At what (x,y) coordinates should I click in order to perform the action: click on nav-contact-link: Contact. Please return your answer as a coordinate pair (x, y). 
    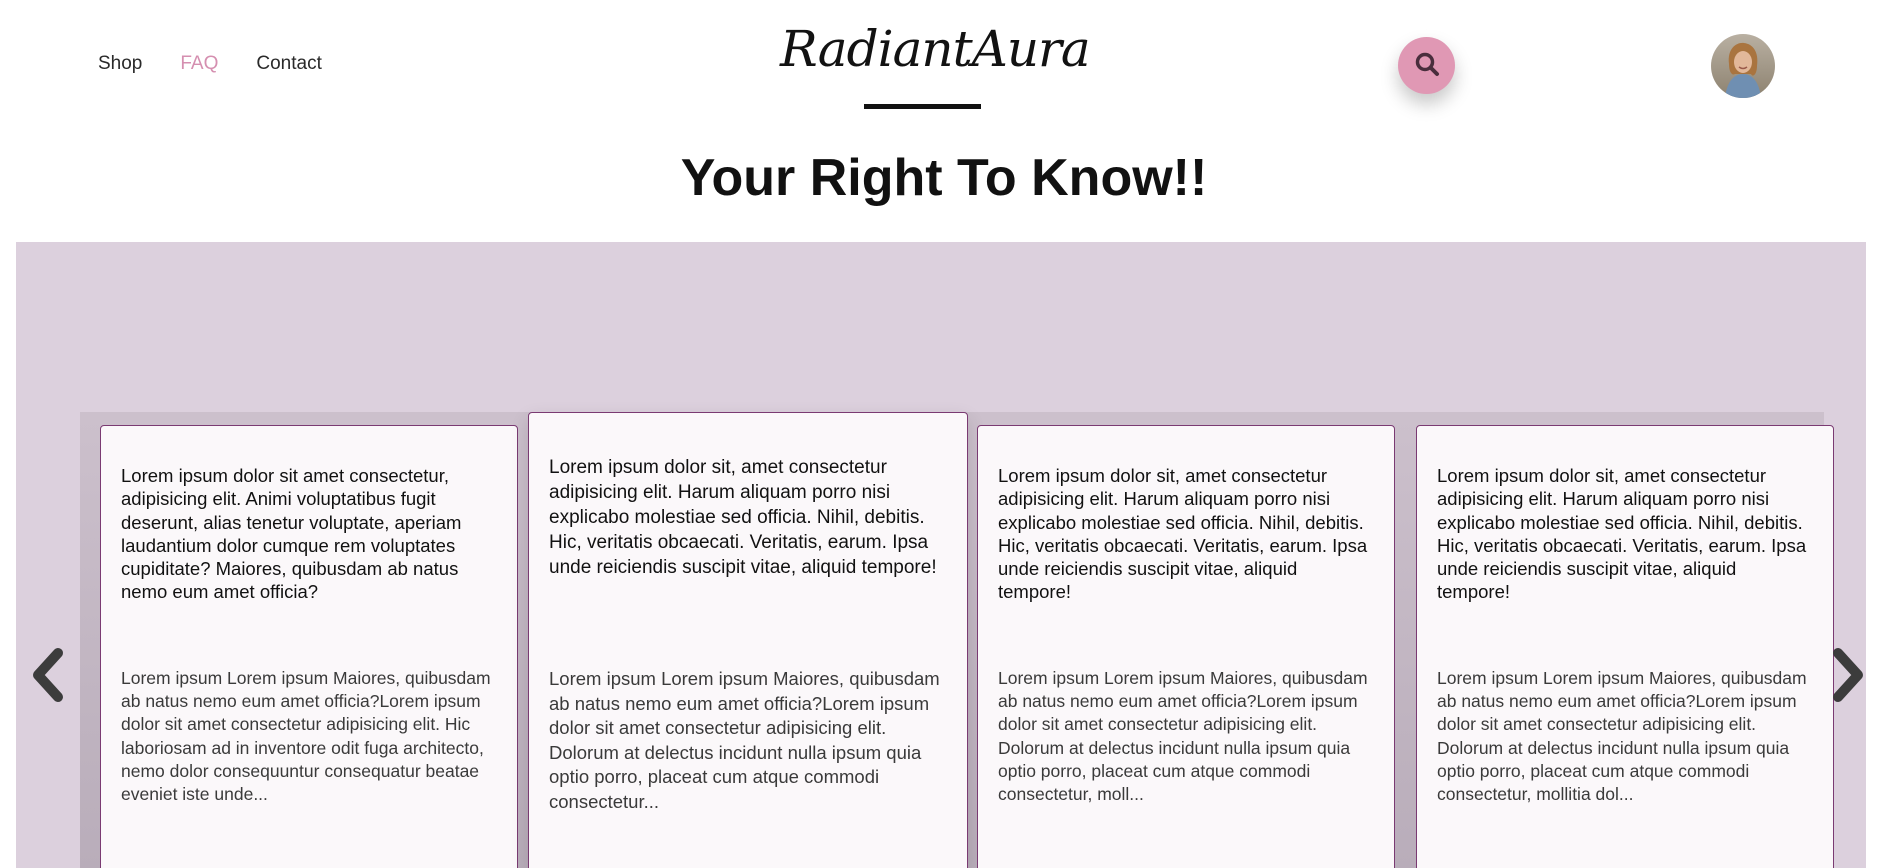
    Looking at the image, I should click on (288, 64).